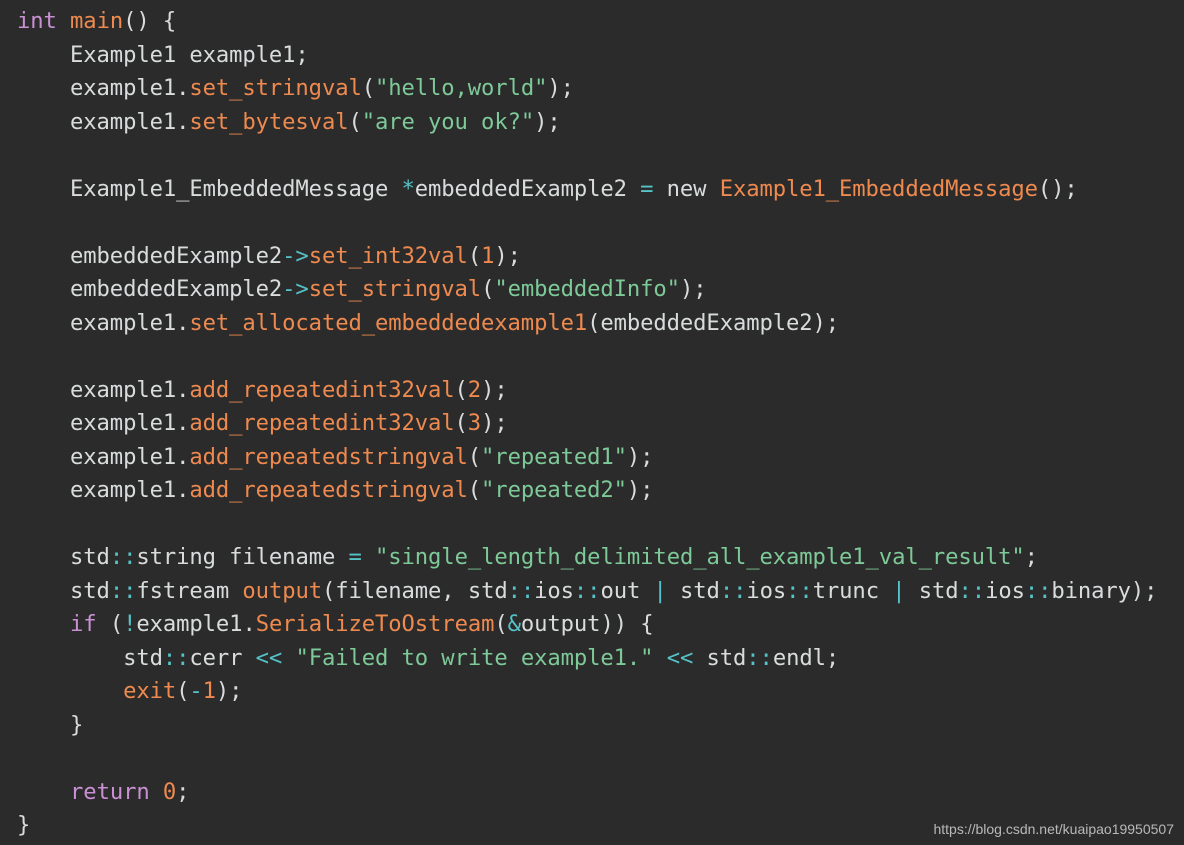 The height and width of the screenshot is (845, 1184). I want to click on function-token: main, so click(97, 21).